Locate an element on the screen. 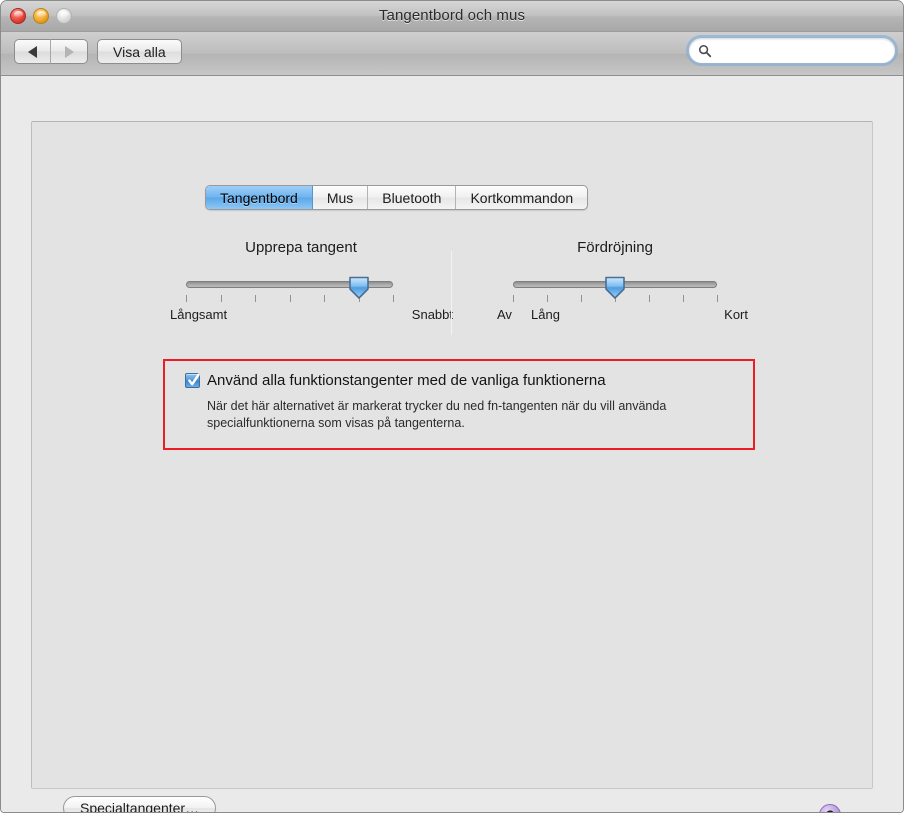 The image size is (904, 813). toolbar: Visa alla is located at coordinates (452, 54).